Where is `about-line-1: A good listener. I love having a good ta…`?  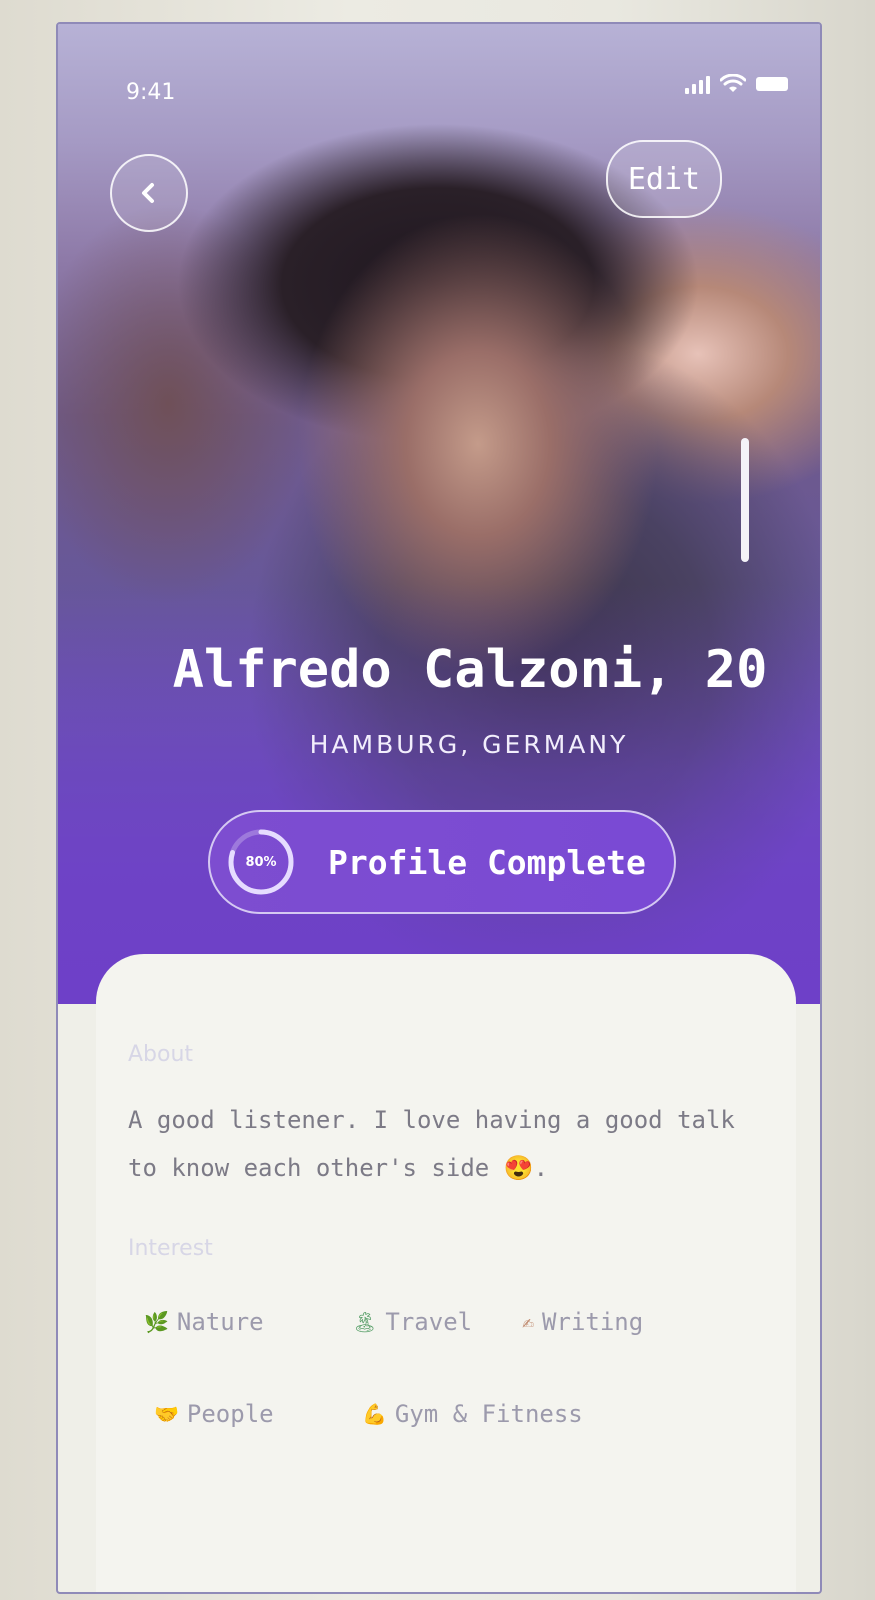
about-line-1: A good listener. I love having a good ta… is located at coordinates (431, 1120).